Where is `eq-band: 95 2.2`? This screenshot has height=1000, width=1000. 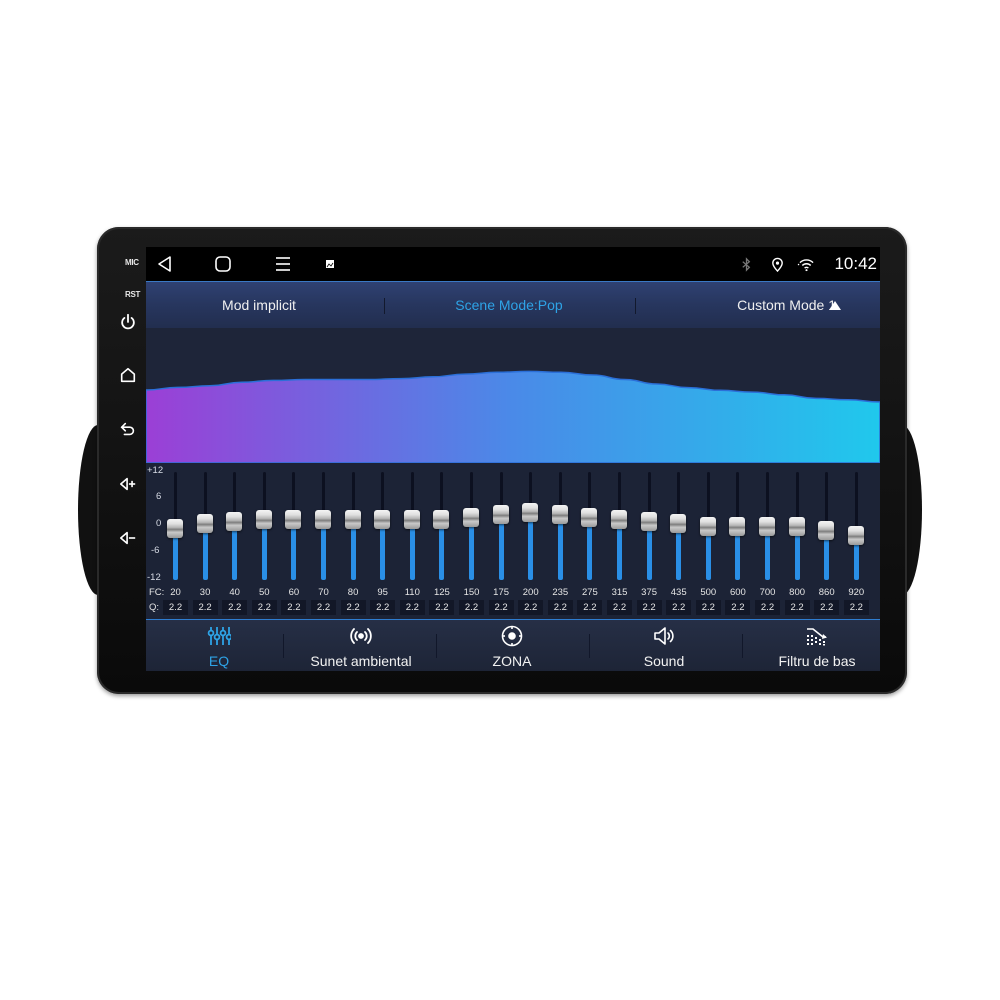 eq-band: 95 2.2 is located at coordinates (382, 541).